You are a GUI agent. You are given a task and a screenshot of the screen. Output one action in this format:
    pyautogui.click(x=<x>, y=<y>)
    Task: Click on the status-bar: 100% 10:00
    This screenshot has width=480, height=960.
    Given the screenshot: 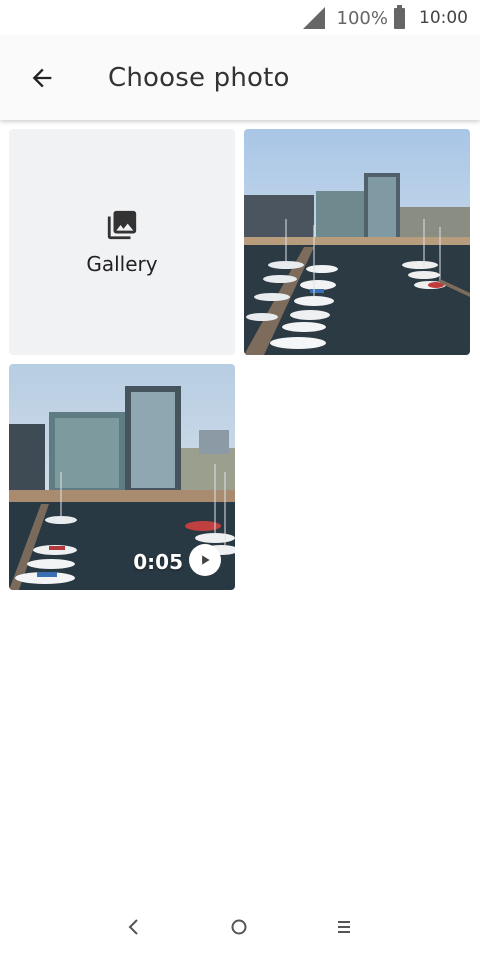 What is the action you would take?
    pyautogui.click(x=240, y=18)
    